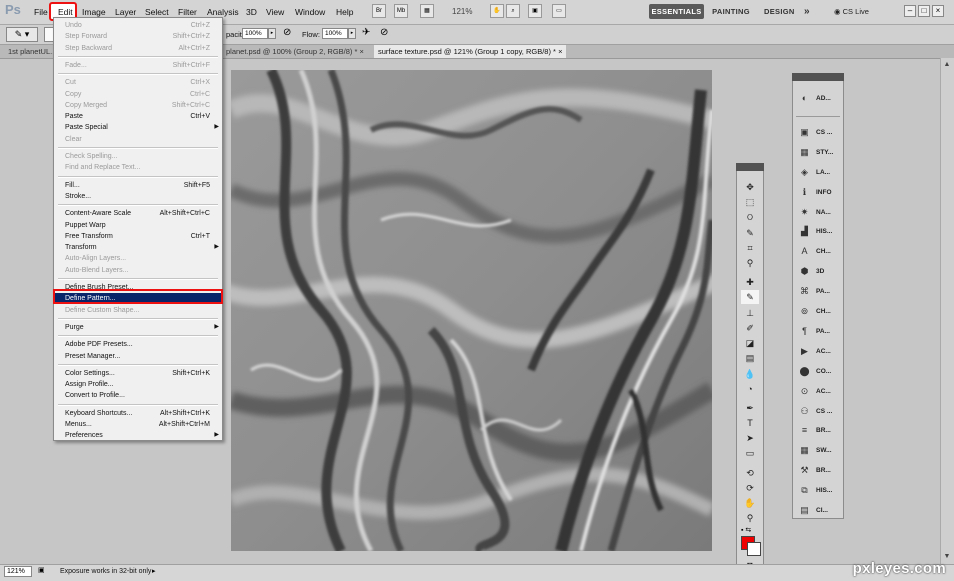  Describe the element at coordinates (750, 297) in the screenshot. I see `brush-tool-icon: ✎` at that location.